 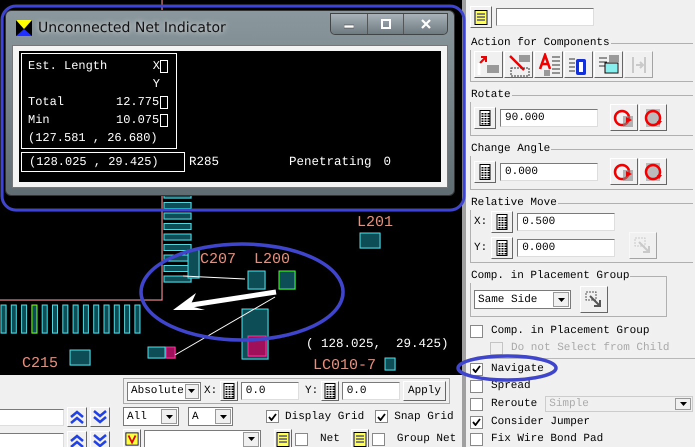 I want to click on total-value: 12.775, so click(x=138, y=102).